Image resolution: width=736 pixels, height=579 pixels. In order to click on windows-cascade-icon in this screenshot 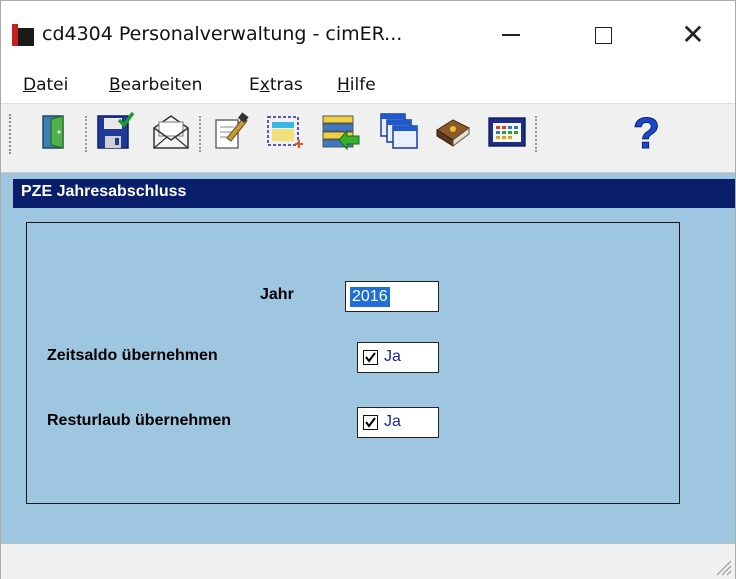, I will do `click(399, 132)`.